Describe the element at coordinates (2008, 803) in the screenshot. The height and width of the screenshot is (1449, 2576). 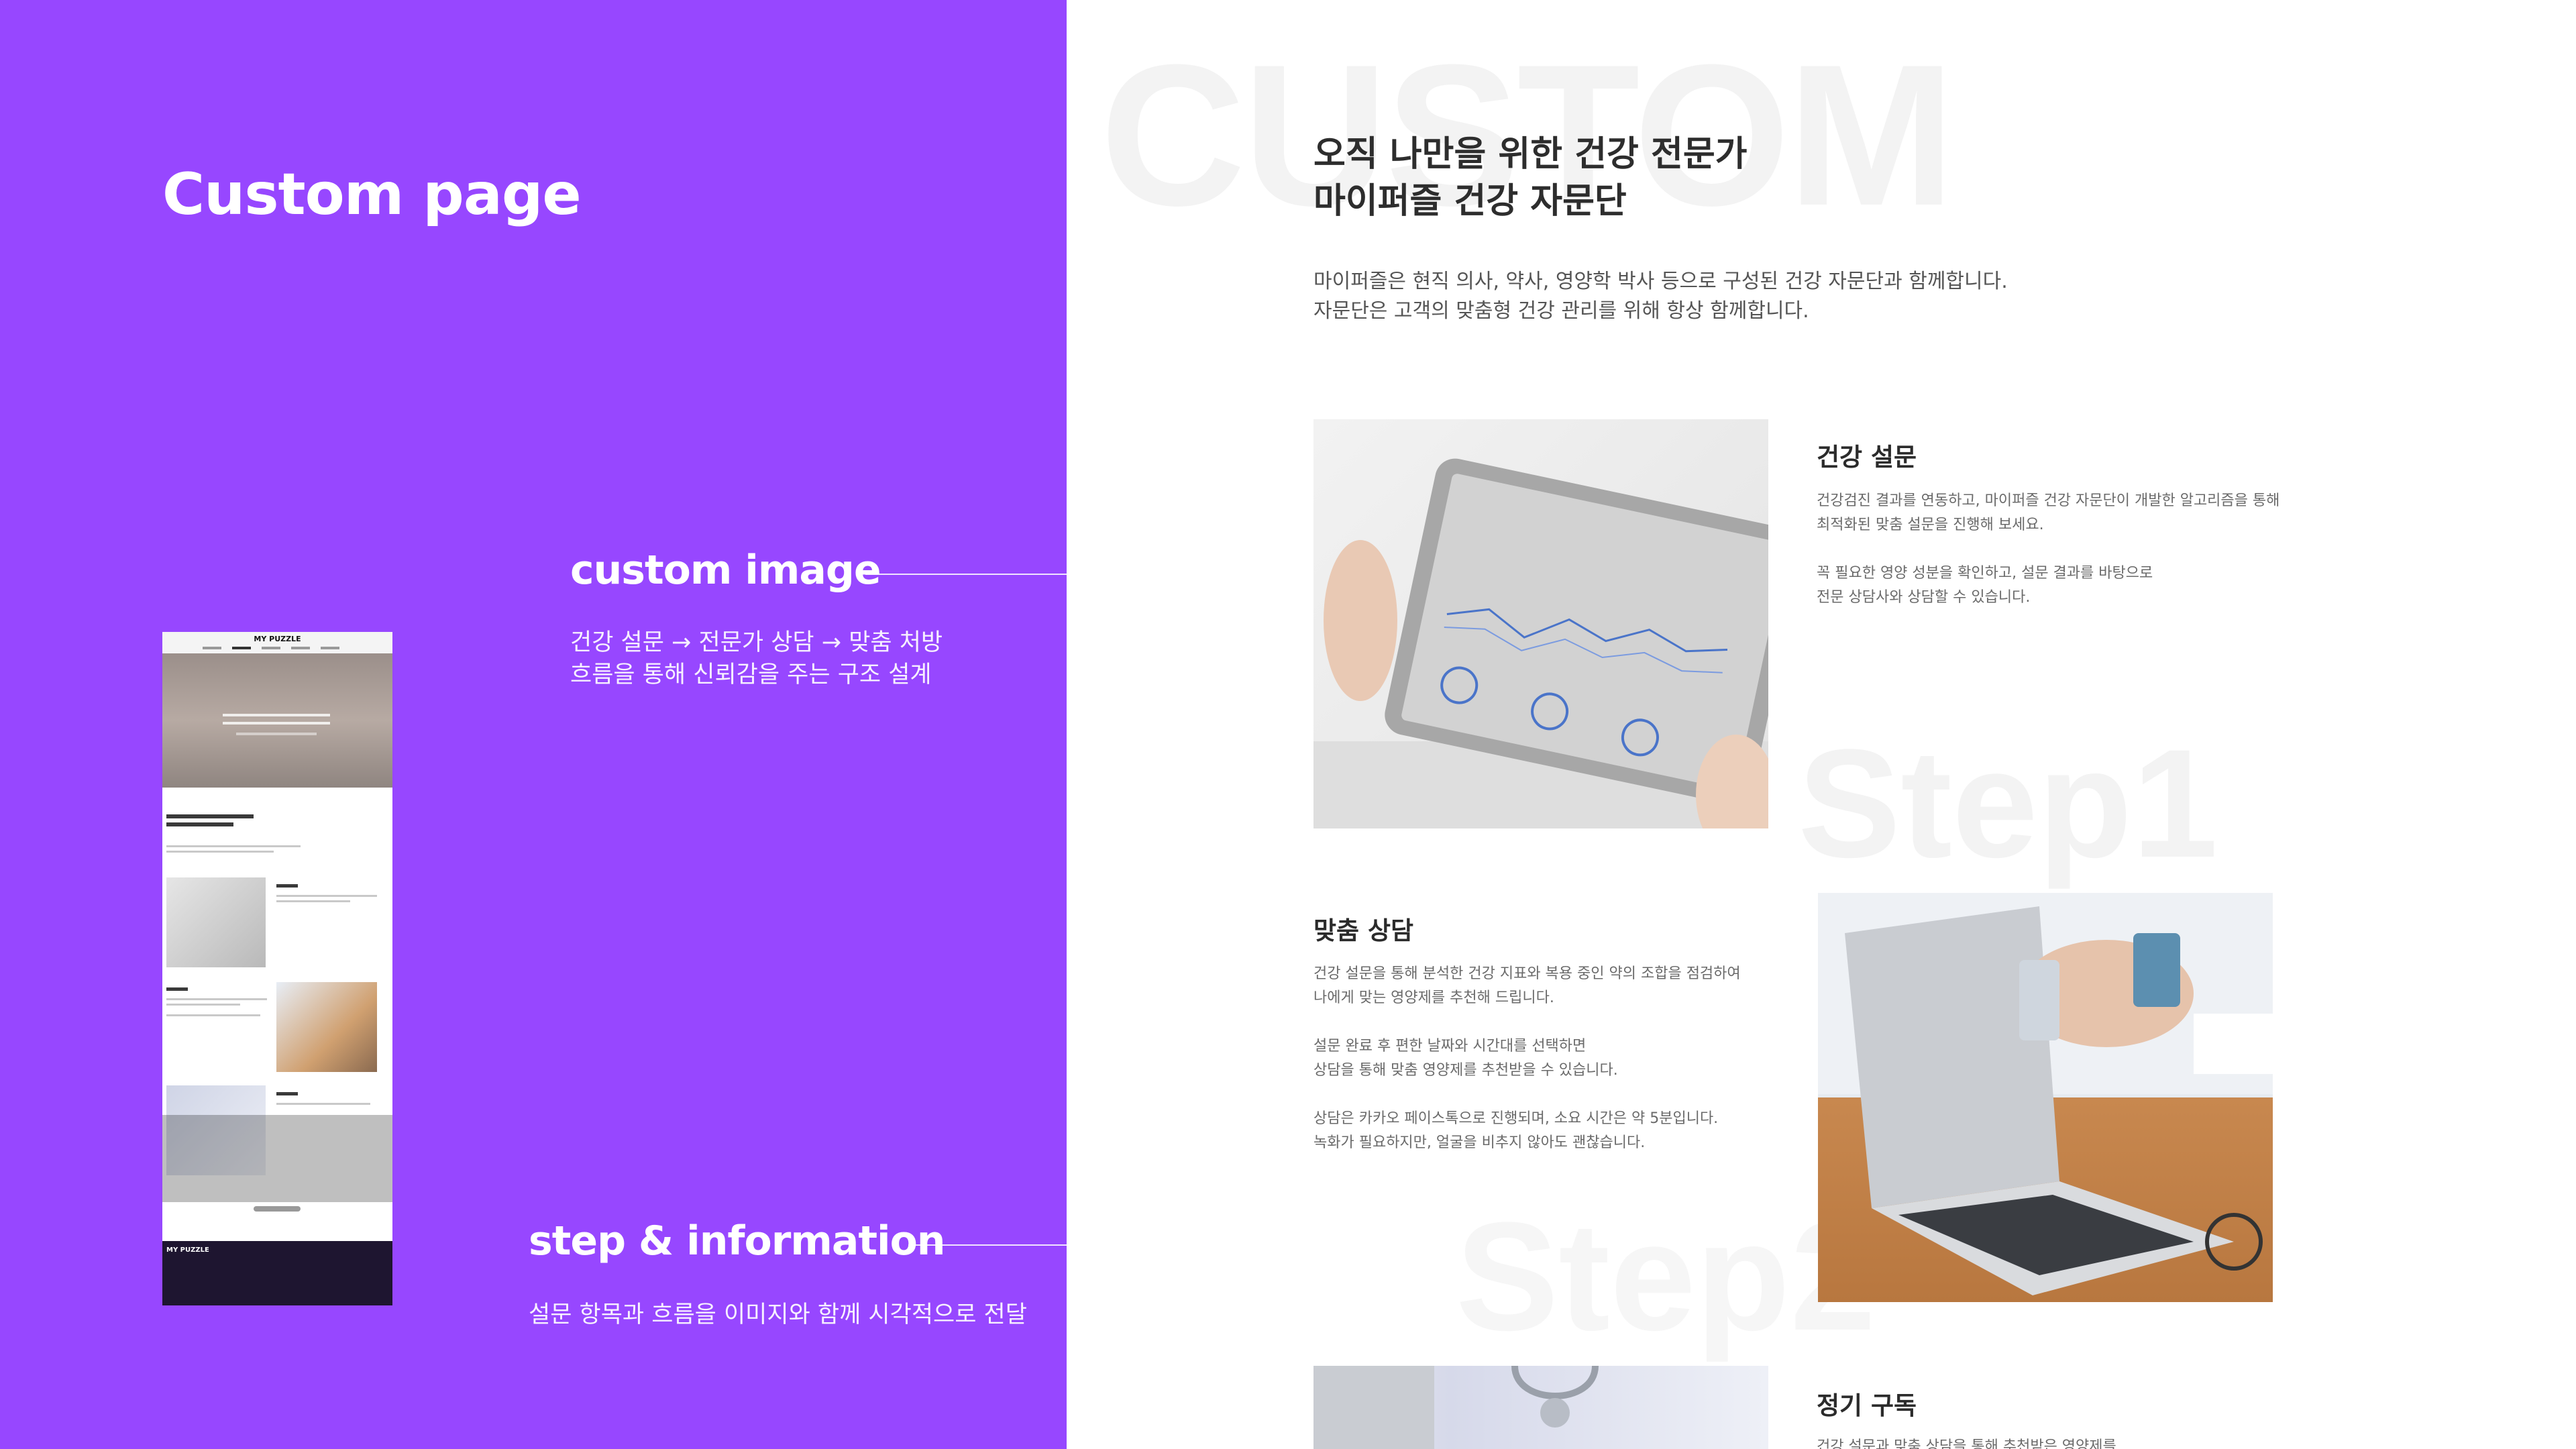
I see `step1-watermark: Step1` at that location.